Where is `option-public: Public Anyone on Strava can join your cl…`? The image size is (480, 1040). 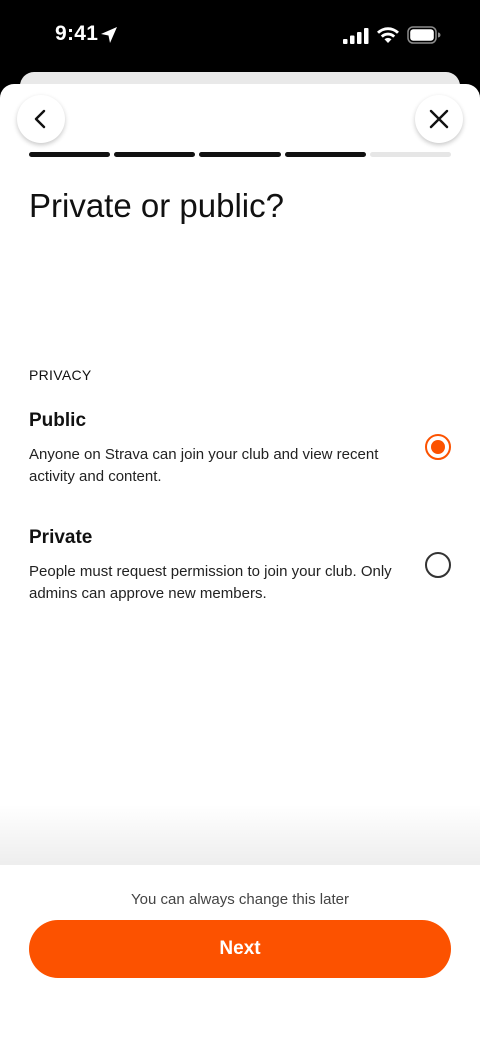
option-public: Public Anyone on Strava can join your cl… is located at coordinates (240, 449).